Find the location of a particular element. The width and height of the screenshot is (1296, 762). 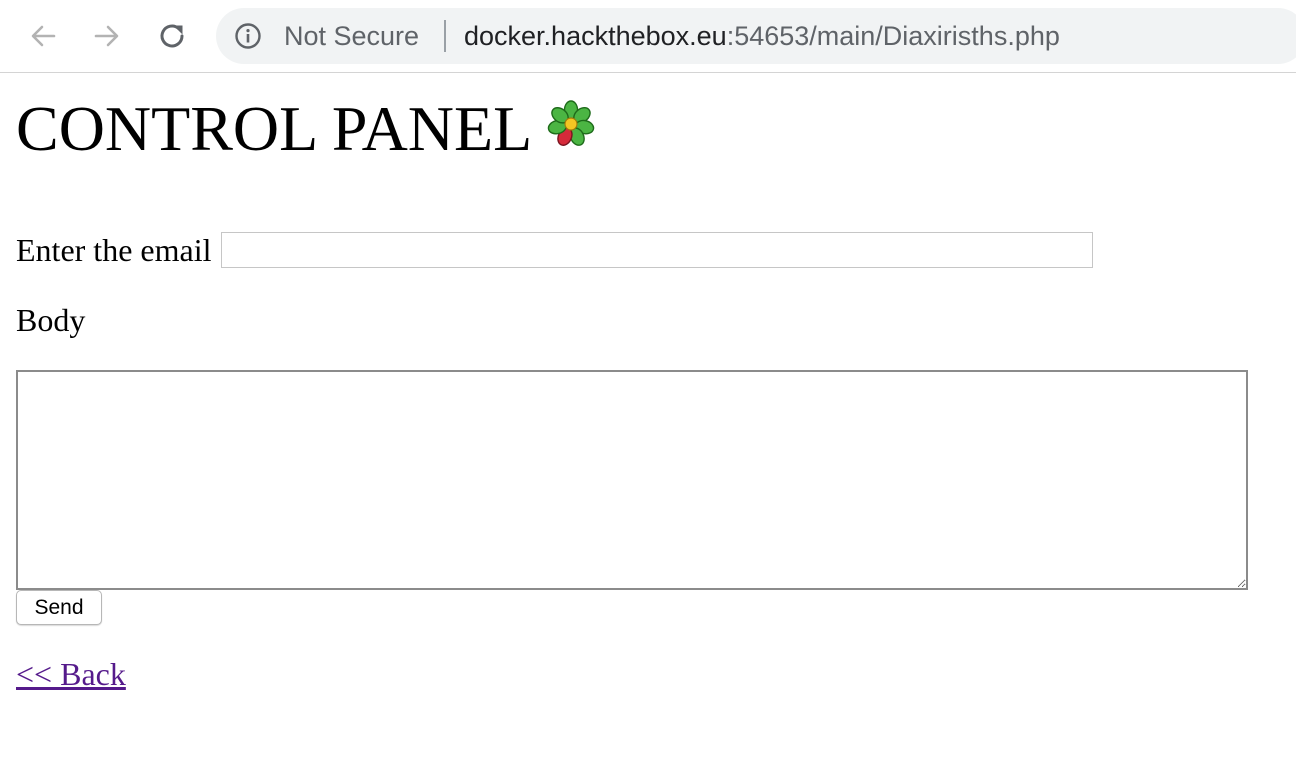

info-icon is located at coordinates (248, 36).